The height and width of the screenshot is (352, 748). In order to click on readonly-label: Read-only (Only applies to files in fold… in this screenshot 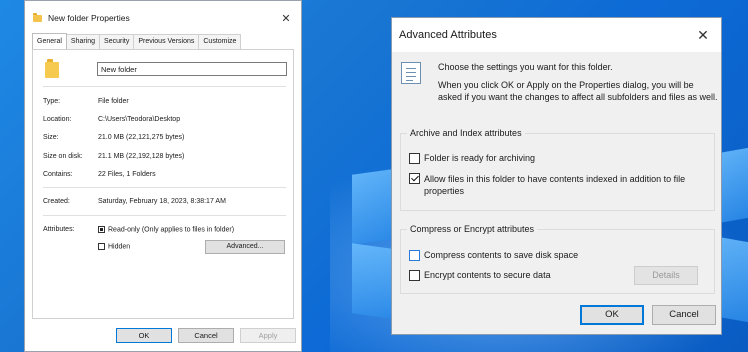, I will do `click(171, 230)`.